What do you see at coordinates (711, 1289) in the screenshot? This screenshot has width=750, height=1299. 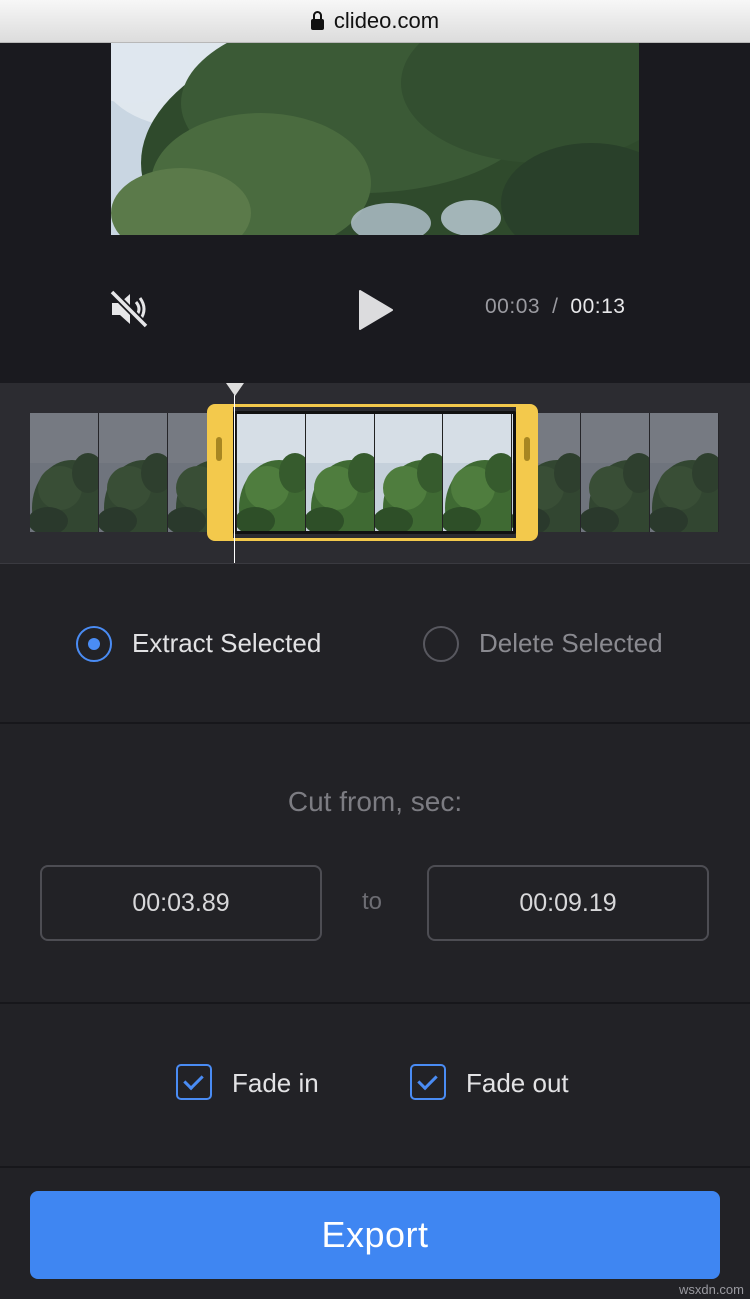 I see `watermark: wsxdn.com` at bounding box center [711, 1289].